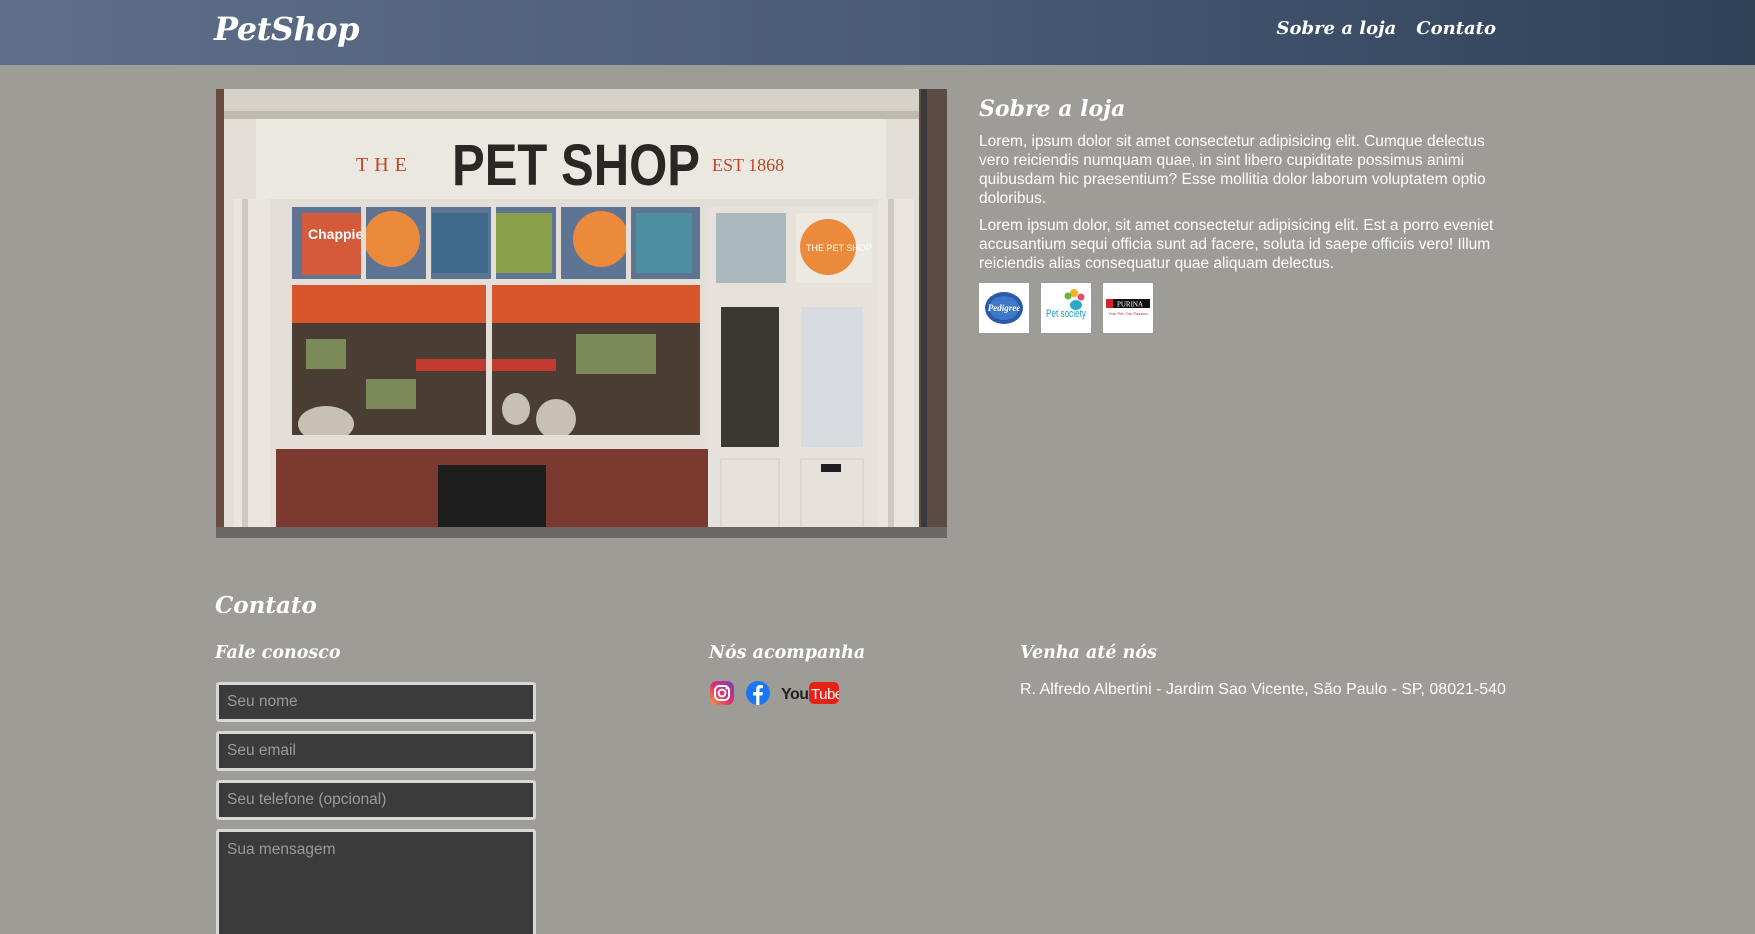  What do you see at coordinates (877, 32) in the screenshot?
I see `top-navbar: PetShop Sobre a loja Contato` at bounding box center [877, 32].